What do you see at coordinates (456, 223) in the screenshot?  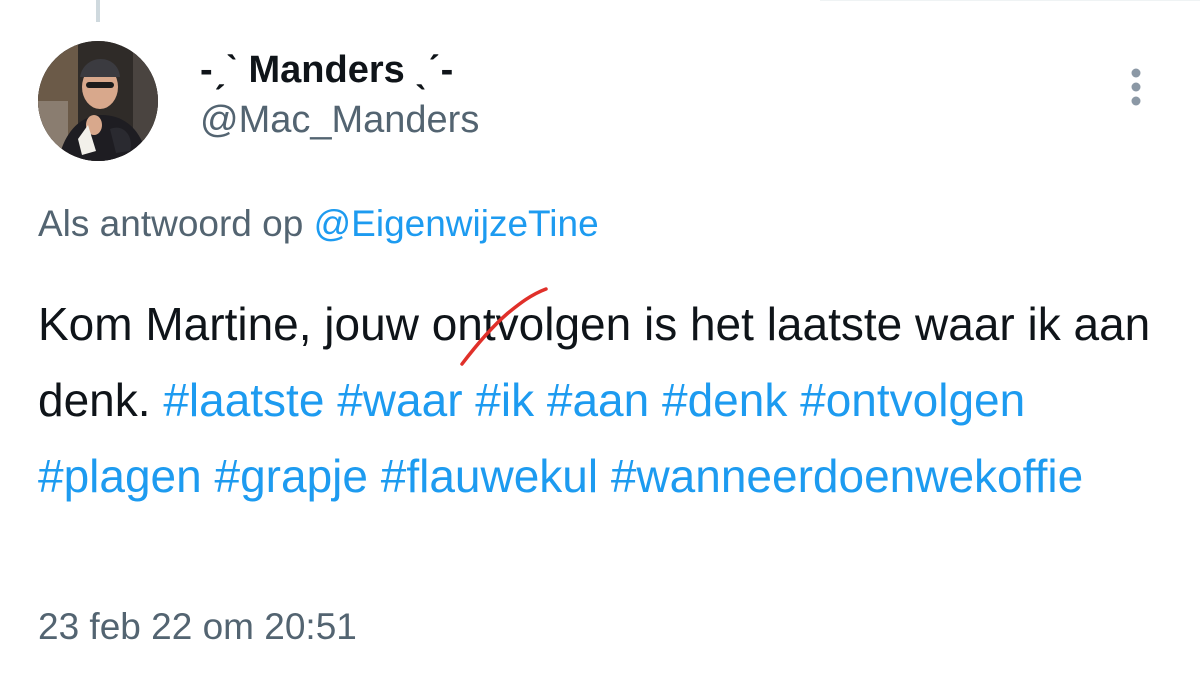 I see `reply-to-link: @EigenwijzeTine` at bounding box center [456, 223].